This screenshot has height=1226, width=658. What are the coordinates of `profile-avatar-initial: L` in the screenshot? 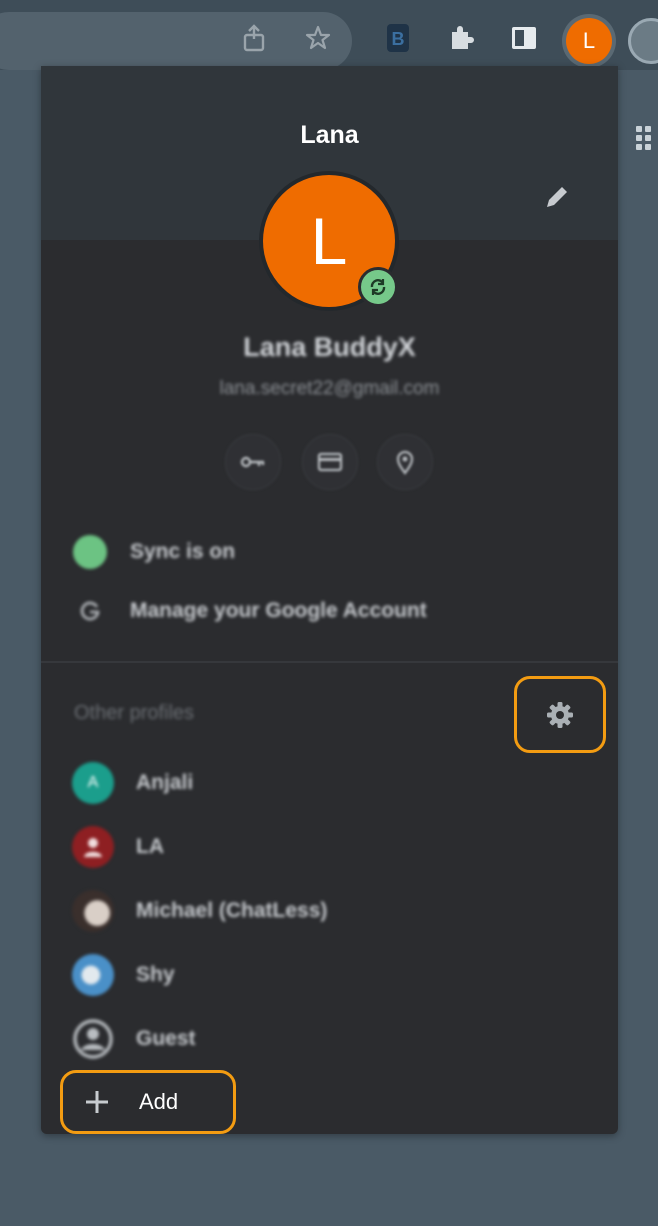 It's located at (589, 40).